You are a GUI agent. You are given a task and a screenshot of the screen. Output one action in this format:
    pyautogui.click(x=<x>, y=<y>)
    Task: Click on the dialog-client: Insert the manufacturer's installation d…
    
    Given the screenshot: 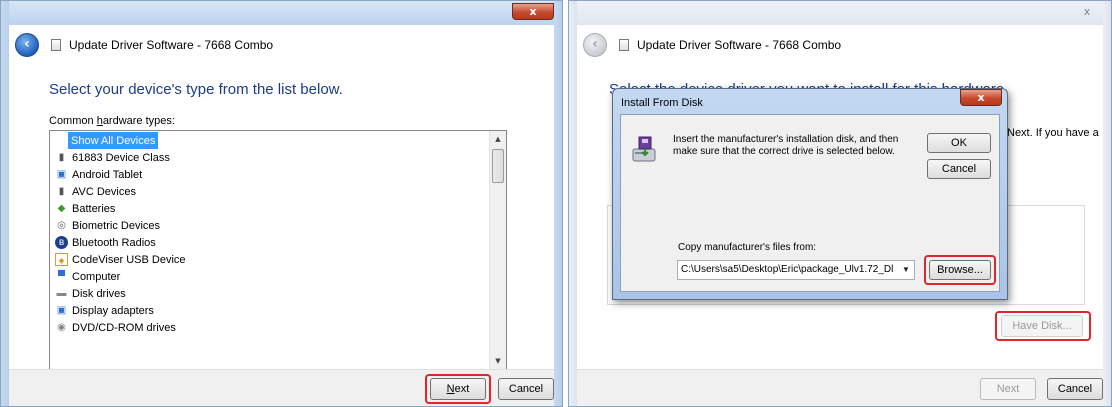 What is the action you would take?
    pyautogui.click(x=810, y=203)
    